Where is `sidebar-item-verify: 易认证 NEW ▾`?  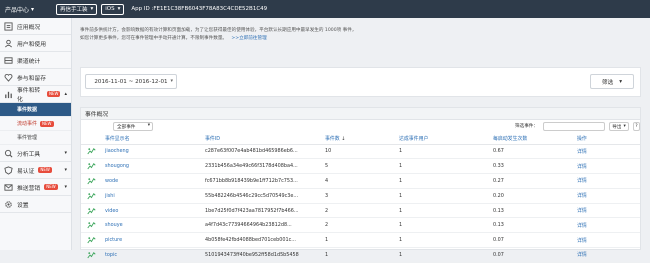
sidebar-item-verify: 易认证 NEW ▾ is located at coordinates (35, 170).